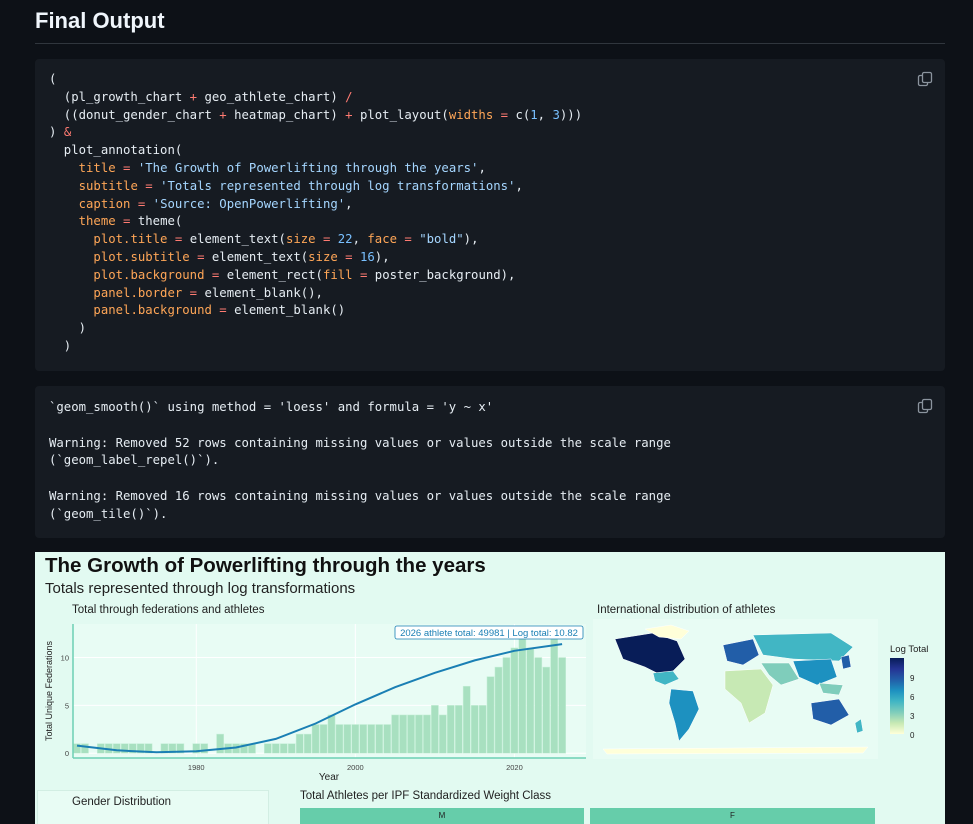  Describe the element at coordinates (49, 690) in the screenshot. I see `y-axis-title: Total Unique Federations` at that location.